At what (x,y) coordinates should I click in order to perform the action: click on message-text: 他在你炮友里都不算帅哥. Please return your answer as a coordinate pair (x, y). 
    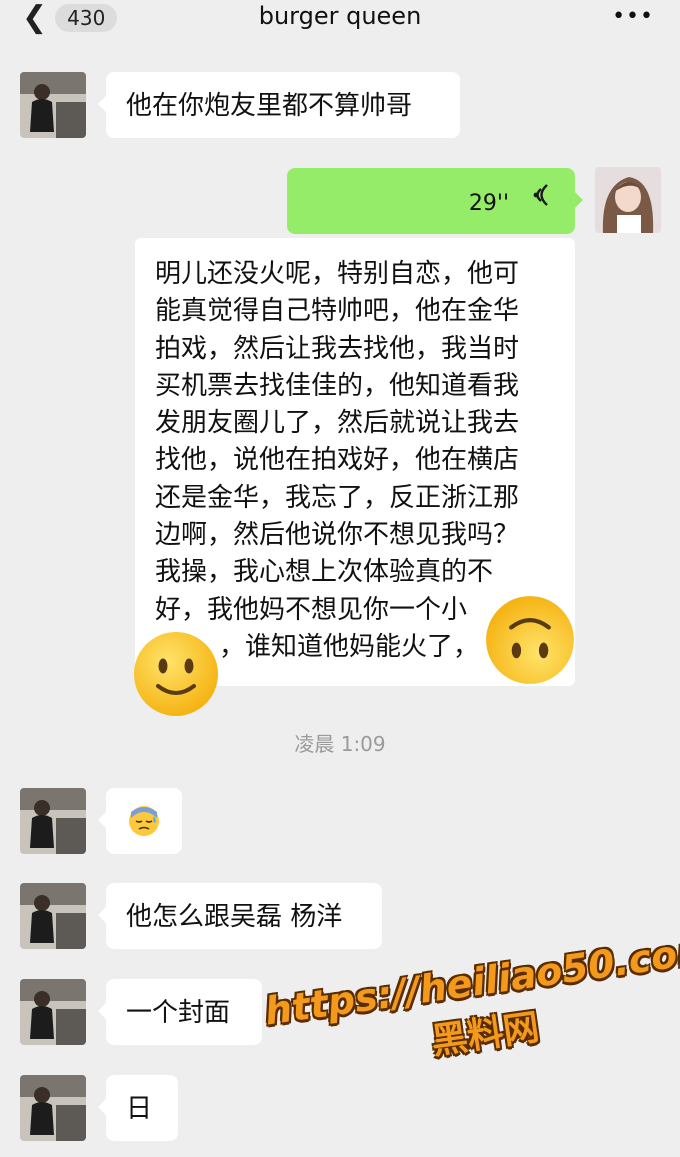
    Looking at the image, I should click on (269, 106).